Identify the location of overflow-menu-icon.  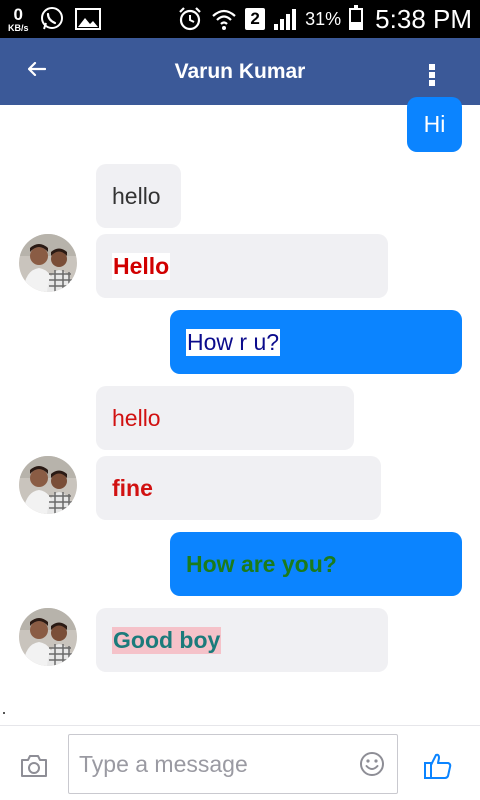
(432, 75).